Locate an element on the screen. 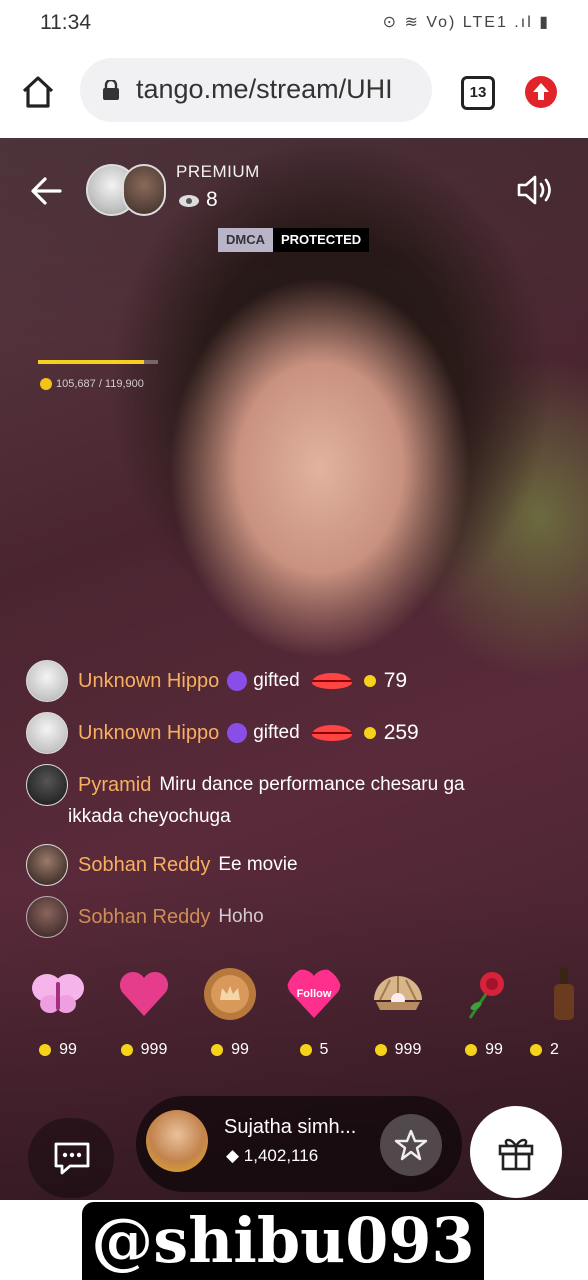  gift-box-icon is located at coordinates (516, 1154).